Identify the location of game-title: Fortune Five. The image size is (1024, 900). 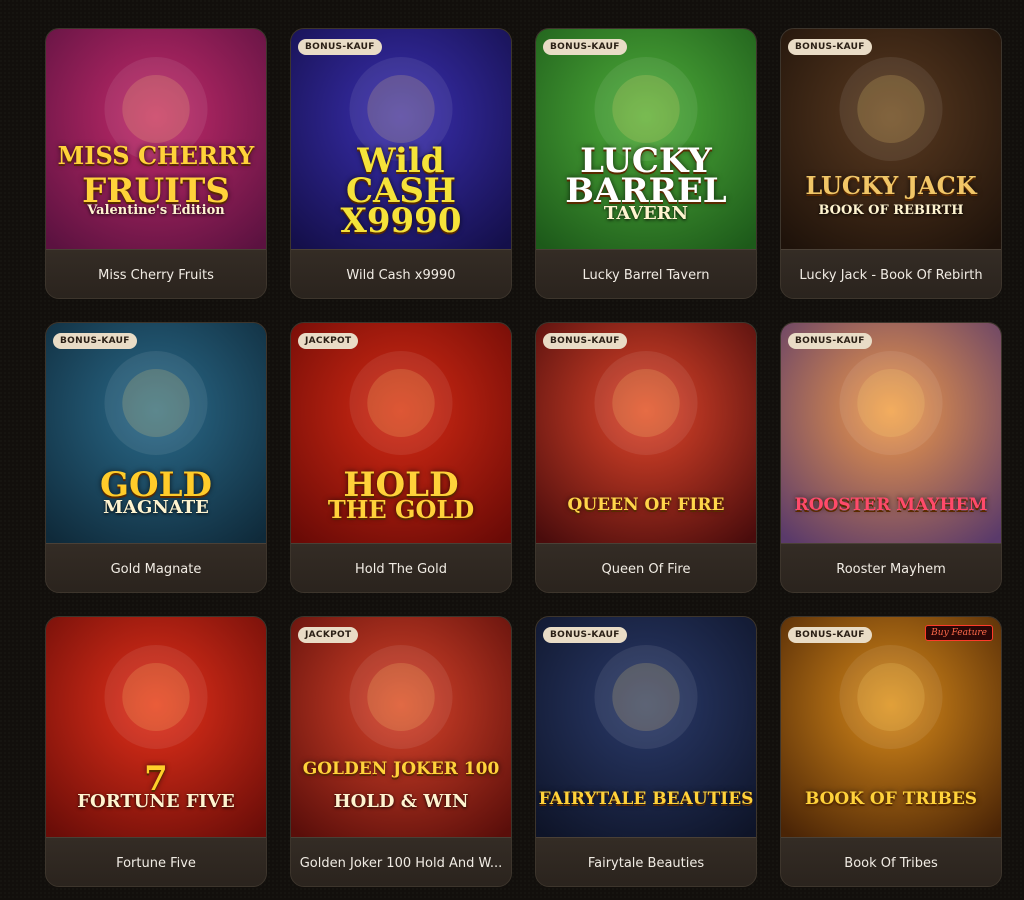
(156, 863).